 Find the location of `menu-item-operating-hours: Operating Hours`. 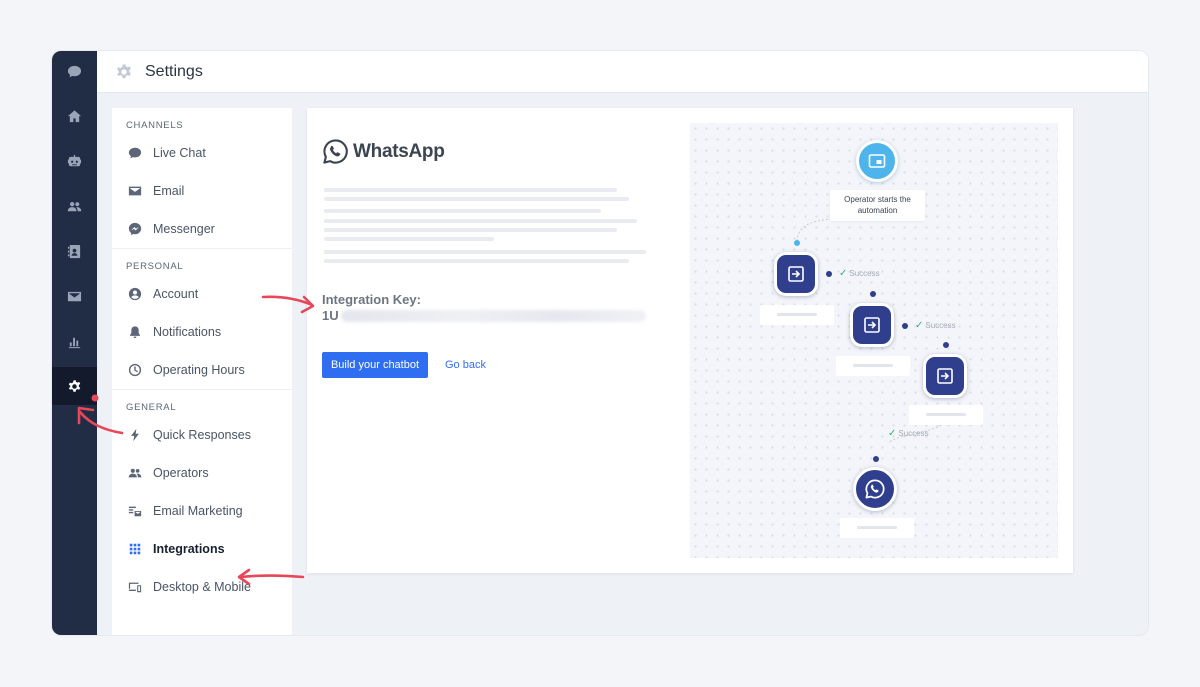

menu-item-operating-hours: Operating Hours is located at coordinates (202, 370).